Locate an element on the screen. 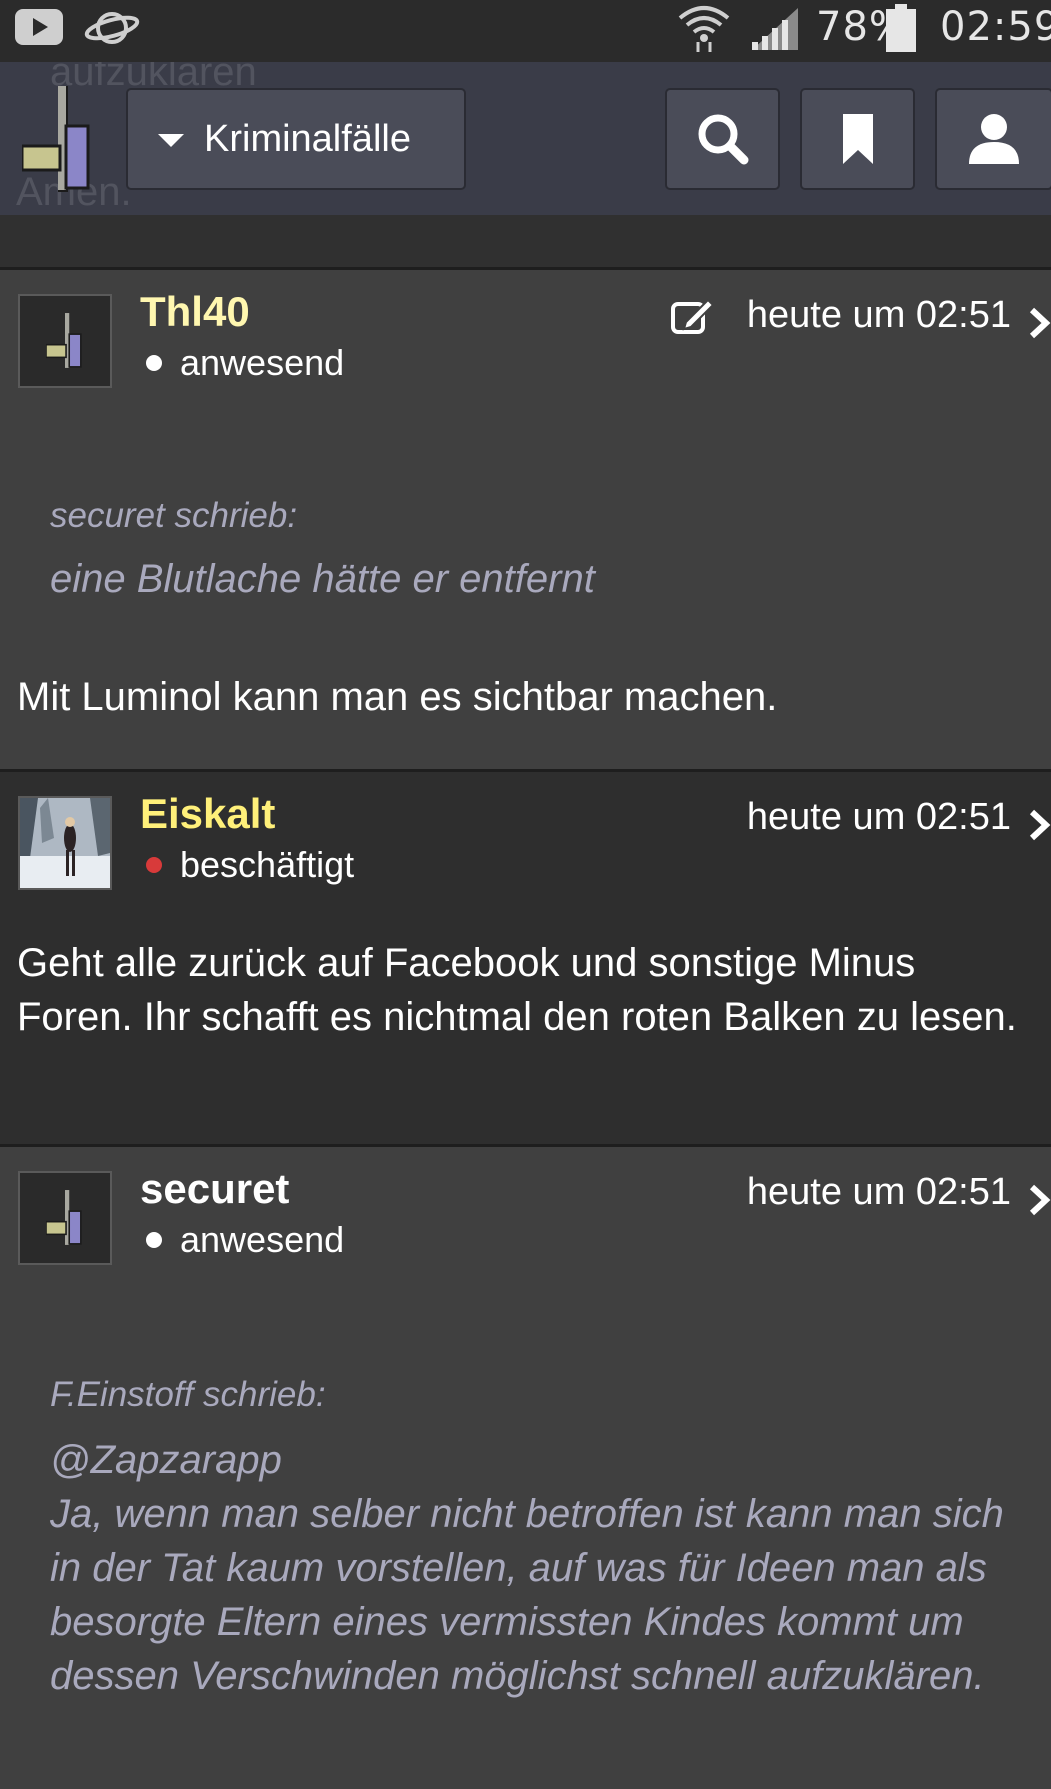  post-body: Mit Luminol kann man es sichtbar machen. is located at coordinates (397, 697).